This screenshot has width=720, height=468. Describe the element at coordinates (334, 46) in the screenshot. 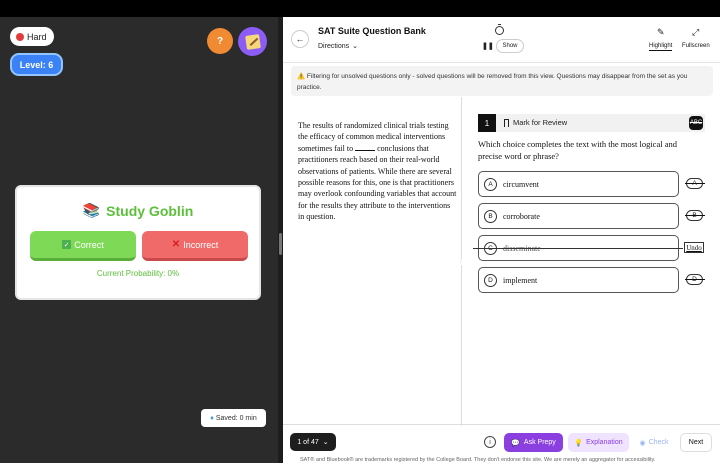

I see `directions-label: Directions` at that location.